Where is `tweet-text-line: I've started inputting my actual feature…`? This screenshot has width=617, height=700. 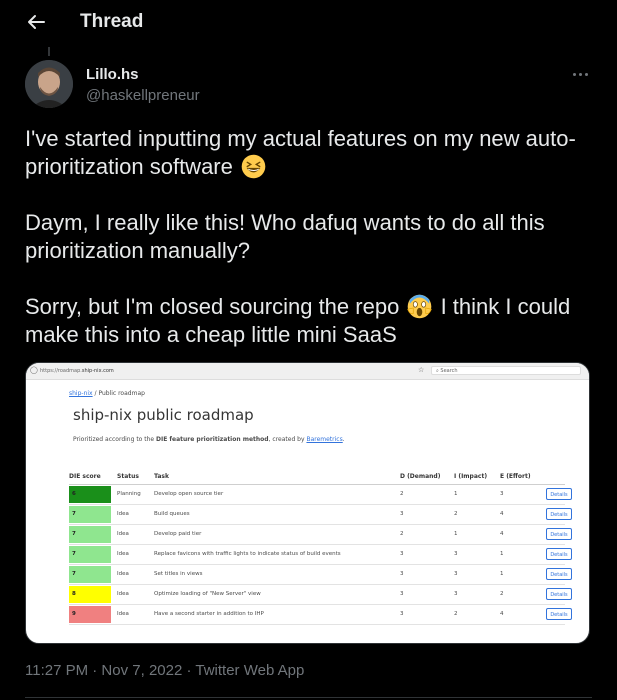
tweet-text-line: I've started inputting my actual feature… is located at coordinates (300, 152).